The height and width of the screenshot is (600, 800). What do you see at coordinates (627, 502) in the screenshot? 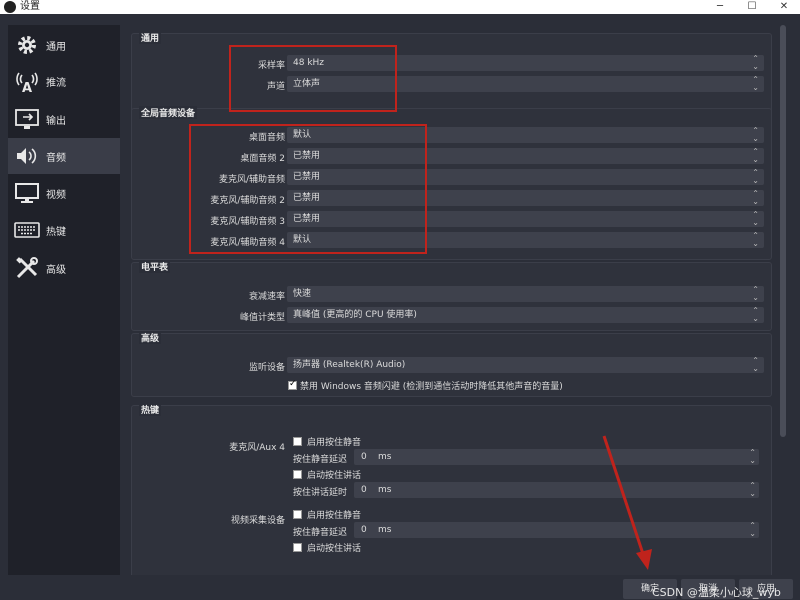
I see `annotation-arrow` at bounding box center [627, 502].